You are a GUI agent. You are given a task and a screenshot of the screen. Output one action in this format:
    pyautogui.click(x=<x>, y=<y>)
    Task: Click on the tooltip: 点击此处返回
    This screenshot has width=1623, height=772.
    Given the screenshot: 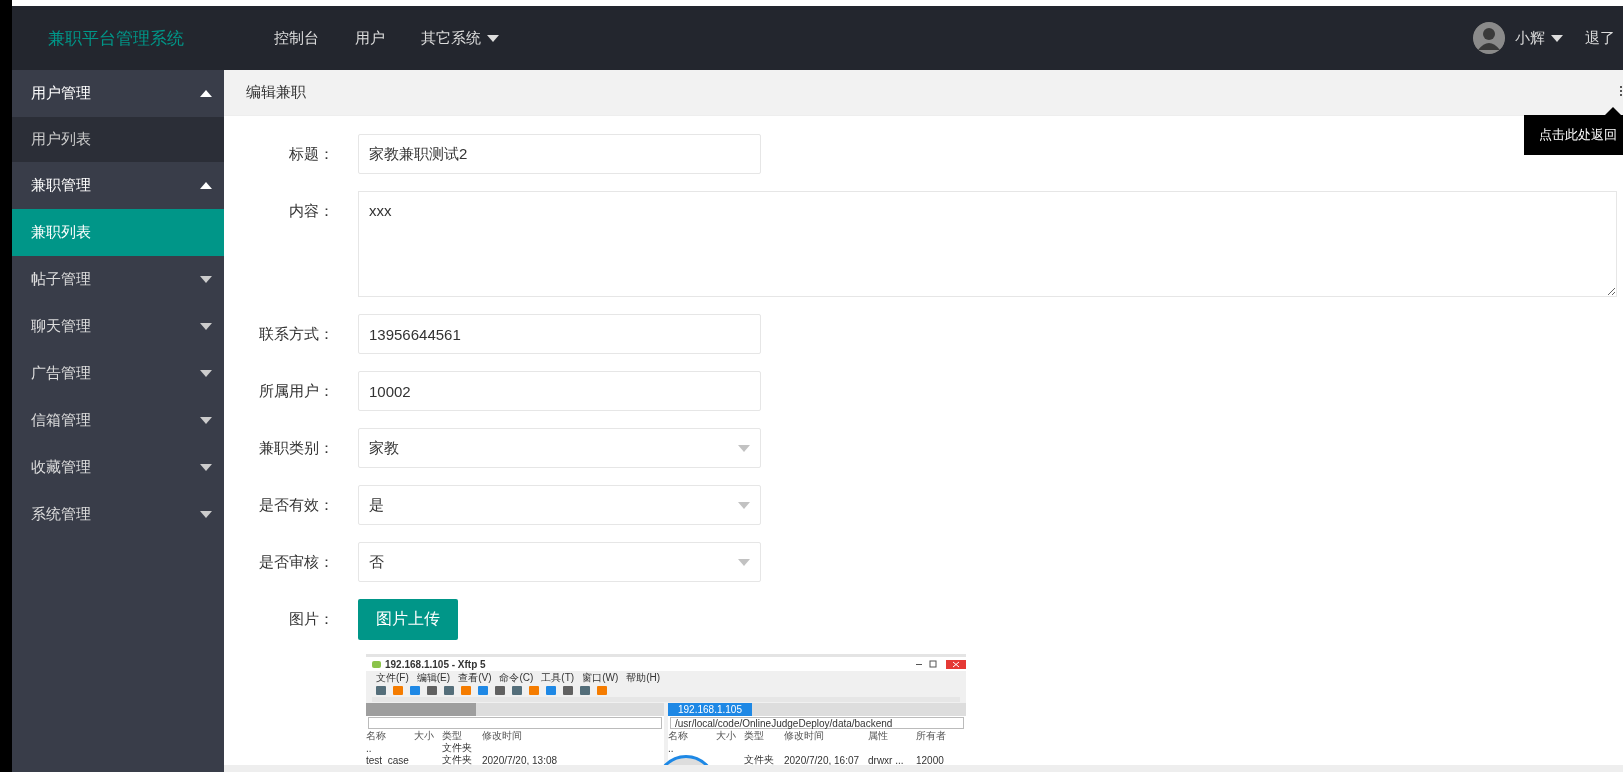 What is the action you would take?
    pyautogui.click(x=1573, y=131)
    